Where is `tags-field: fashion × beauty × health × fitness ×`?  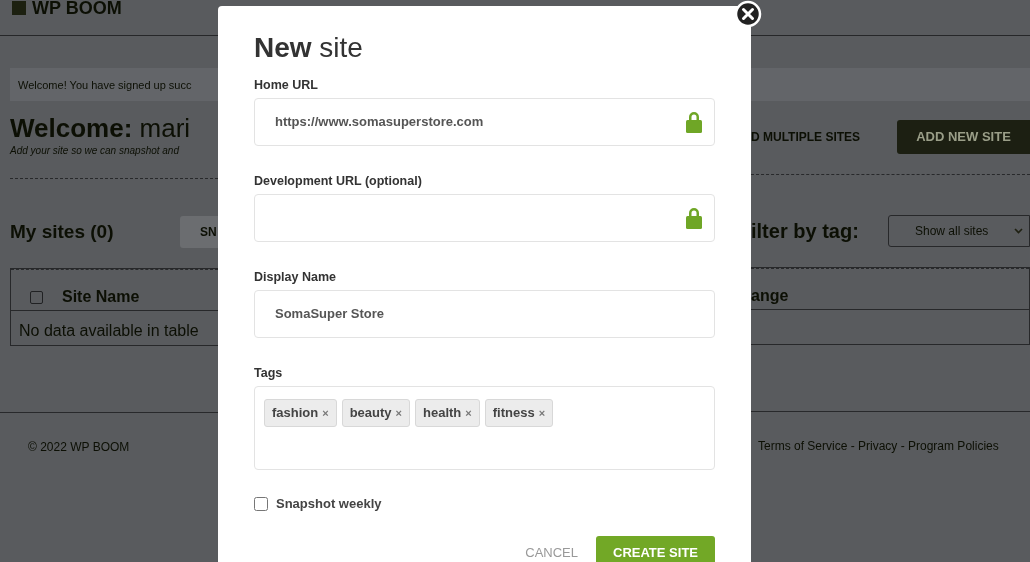 tags-field: fashion × beauty × health × fitness × is located at coordinates (484, 428).